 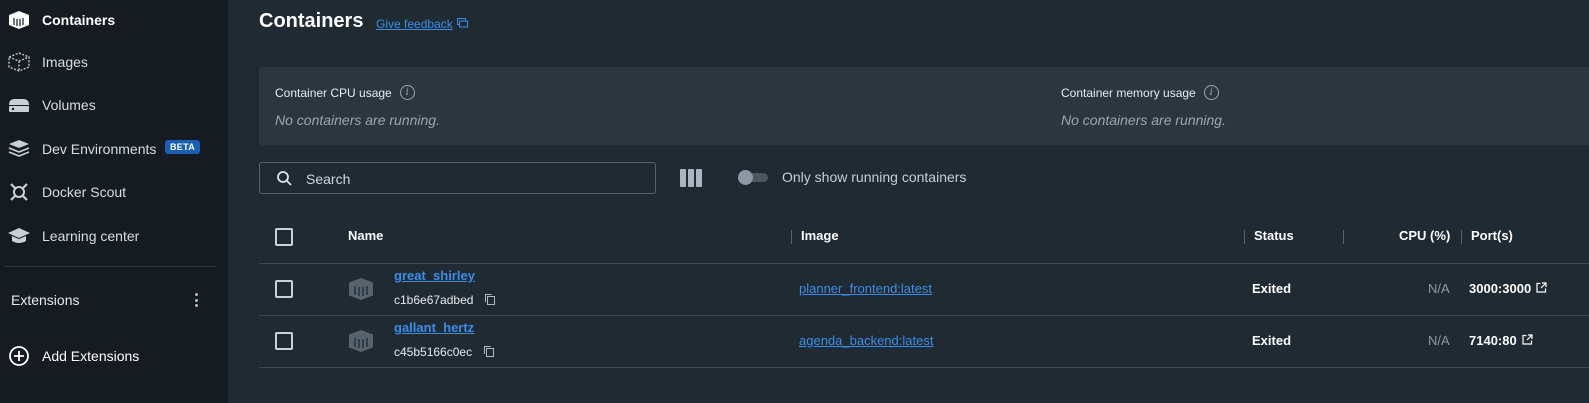 What do you see at coordinates (69, 105) in the screenshot?
I see `sidebar-item-label: Volumes` at bounding box center [69, 105].